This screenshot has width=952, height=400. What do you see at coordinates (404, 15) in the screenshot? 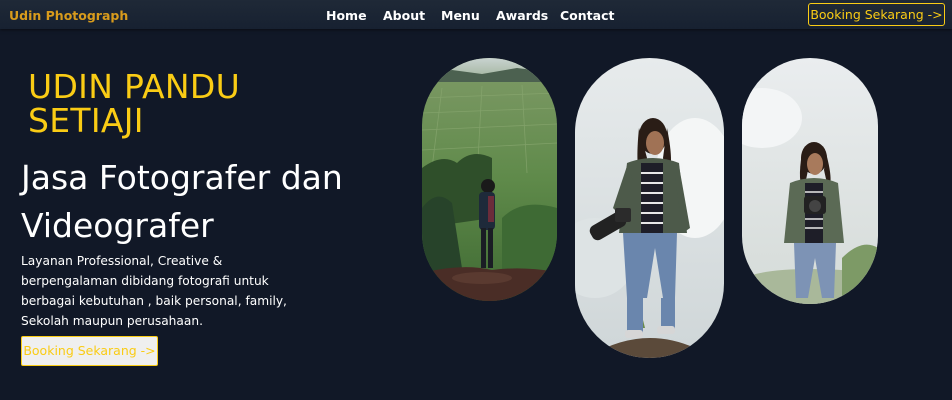
I see `nav-link-about: About` at bounding box center [404, 15].